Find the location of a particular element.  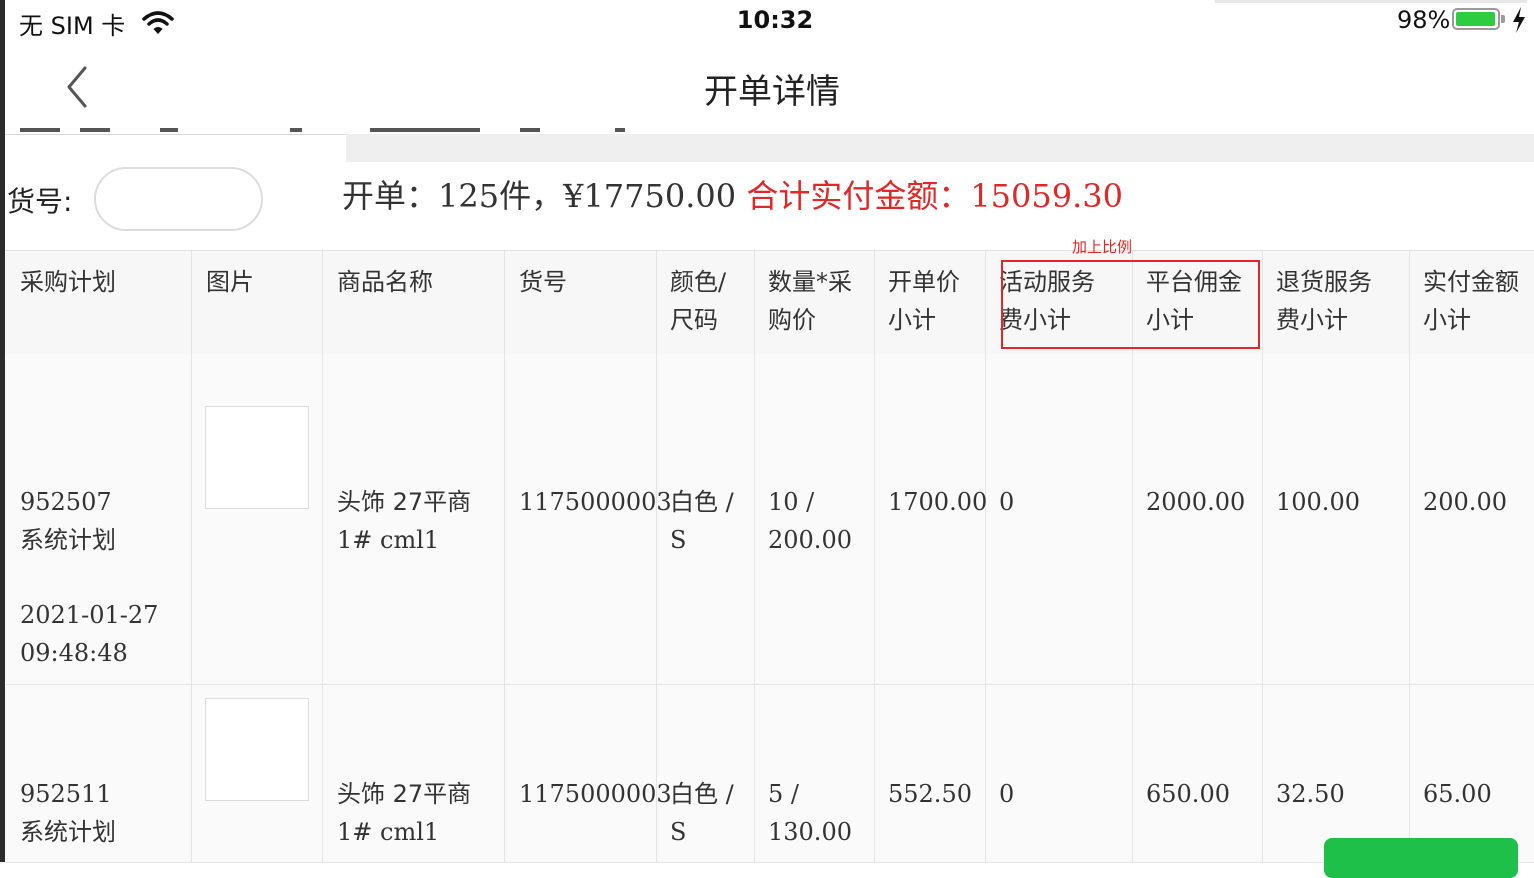

order-summary: 开单：125件，¥17750.00 合计实付金额：15059.30 is located at coordinates (732, 194).